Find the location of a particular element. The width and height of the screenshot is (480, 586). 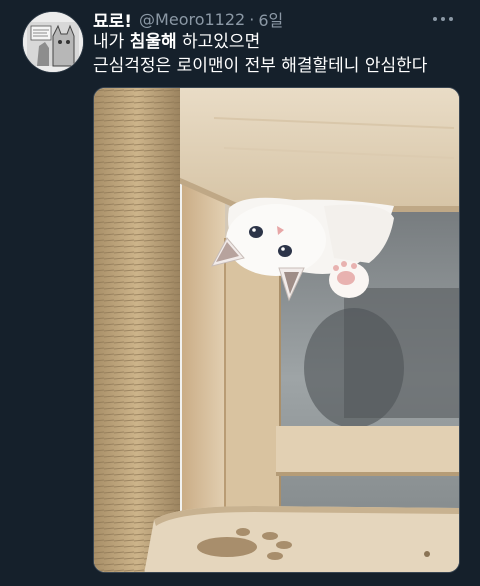

avatar-image is located at coordinates (53, 42).